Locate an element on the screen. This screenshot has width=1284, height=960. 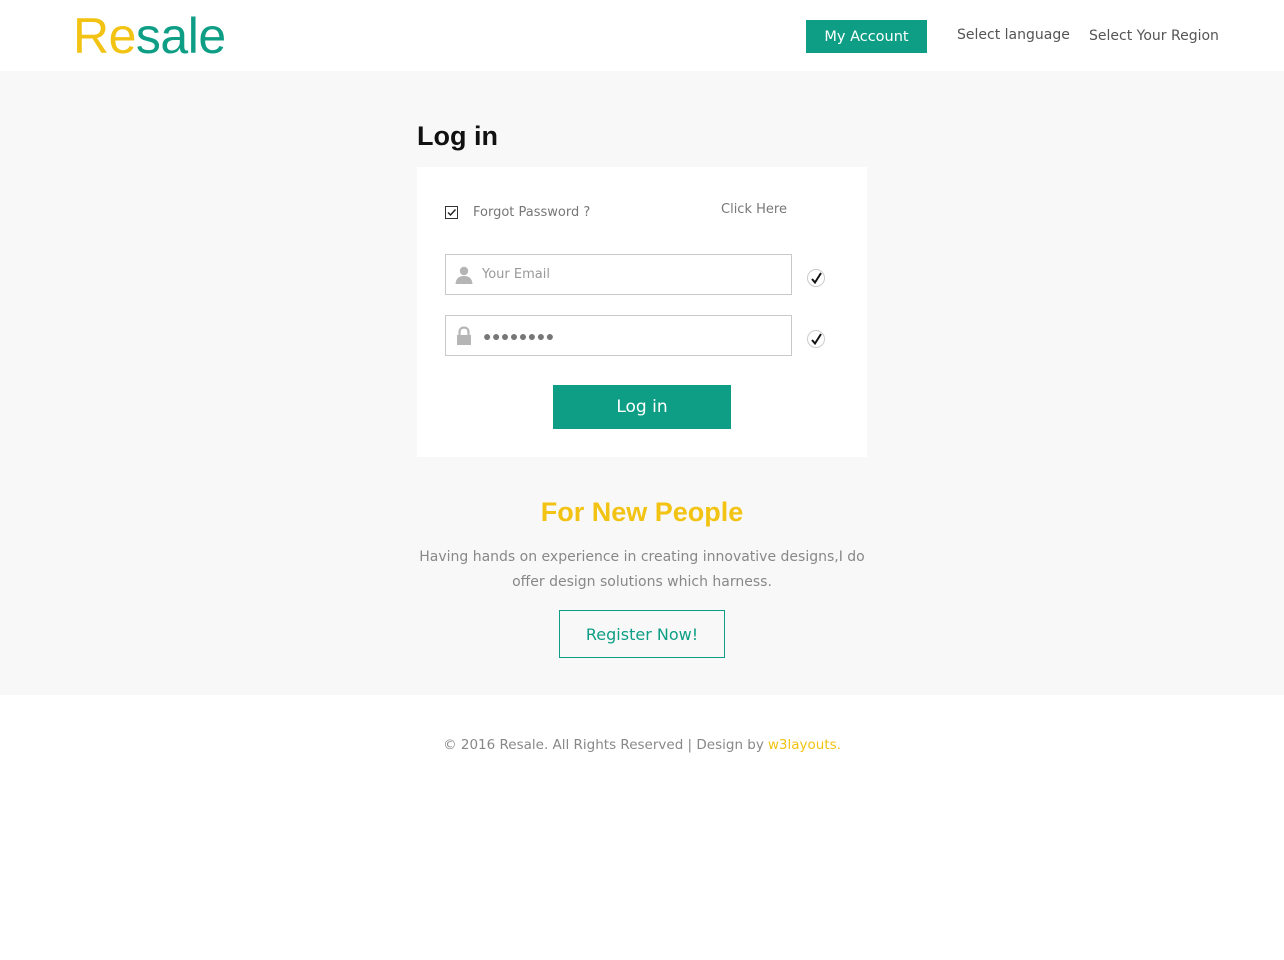
password-valid-indicator is located at coordinates (816, 339).